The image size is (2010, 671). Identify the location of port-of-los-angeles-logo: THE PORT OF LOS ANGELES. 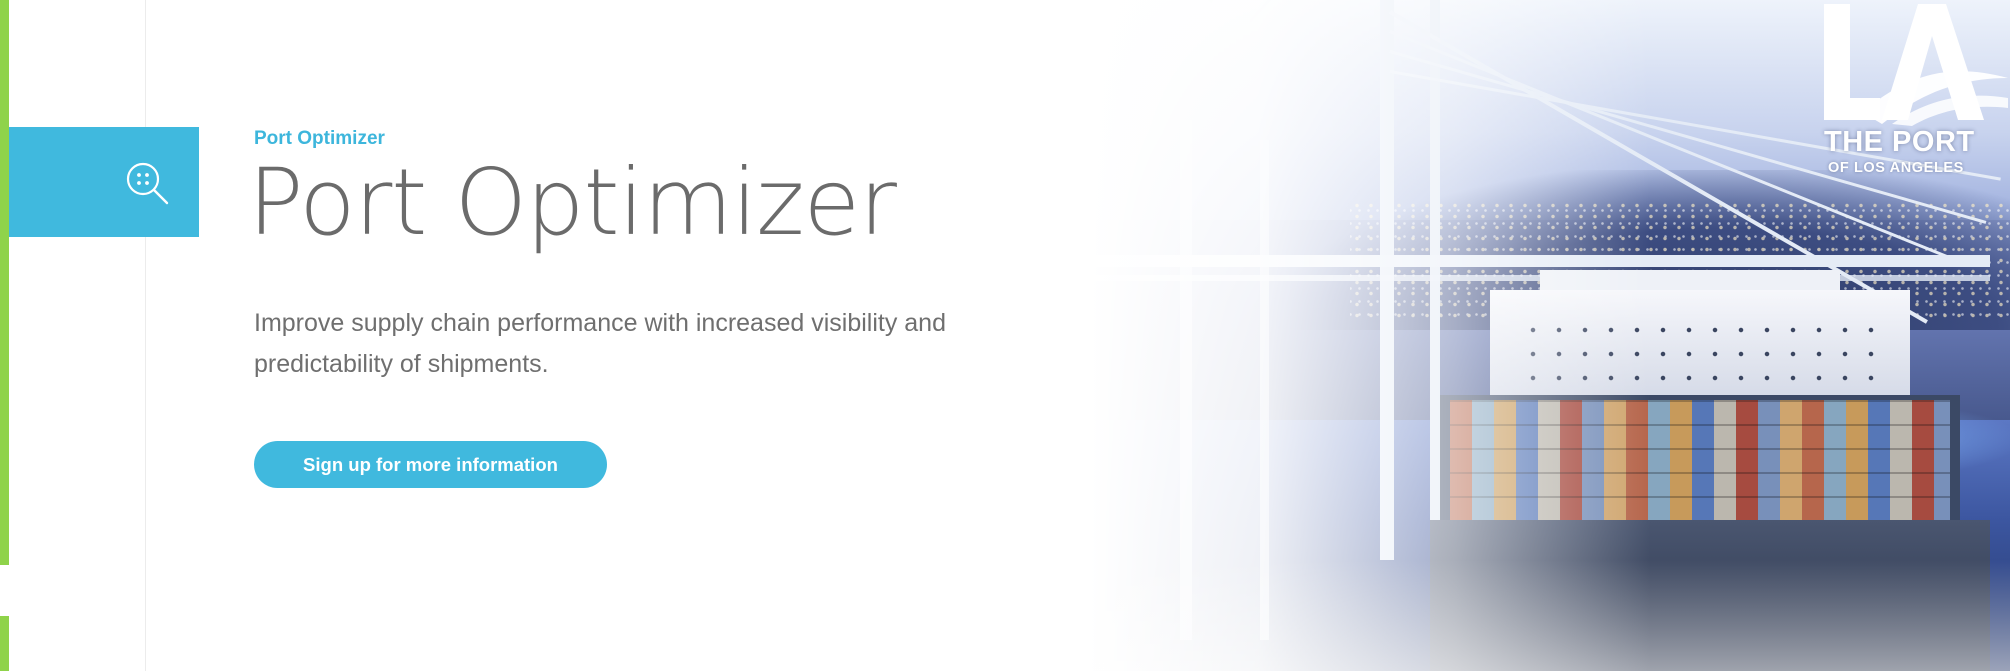
(1916, 95).